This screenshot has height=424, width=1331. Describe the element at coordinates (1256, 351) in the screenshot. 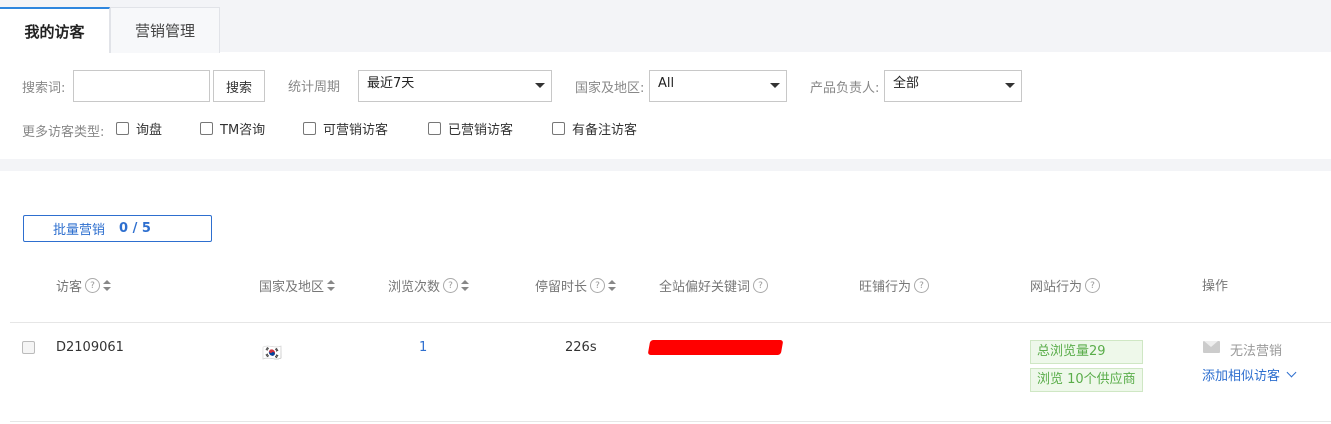

I see `no-marketing-label: 无法营销` at that location.